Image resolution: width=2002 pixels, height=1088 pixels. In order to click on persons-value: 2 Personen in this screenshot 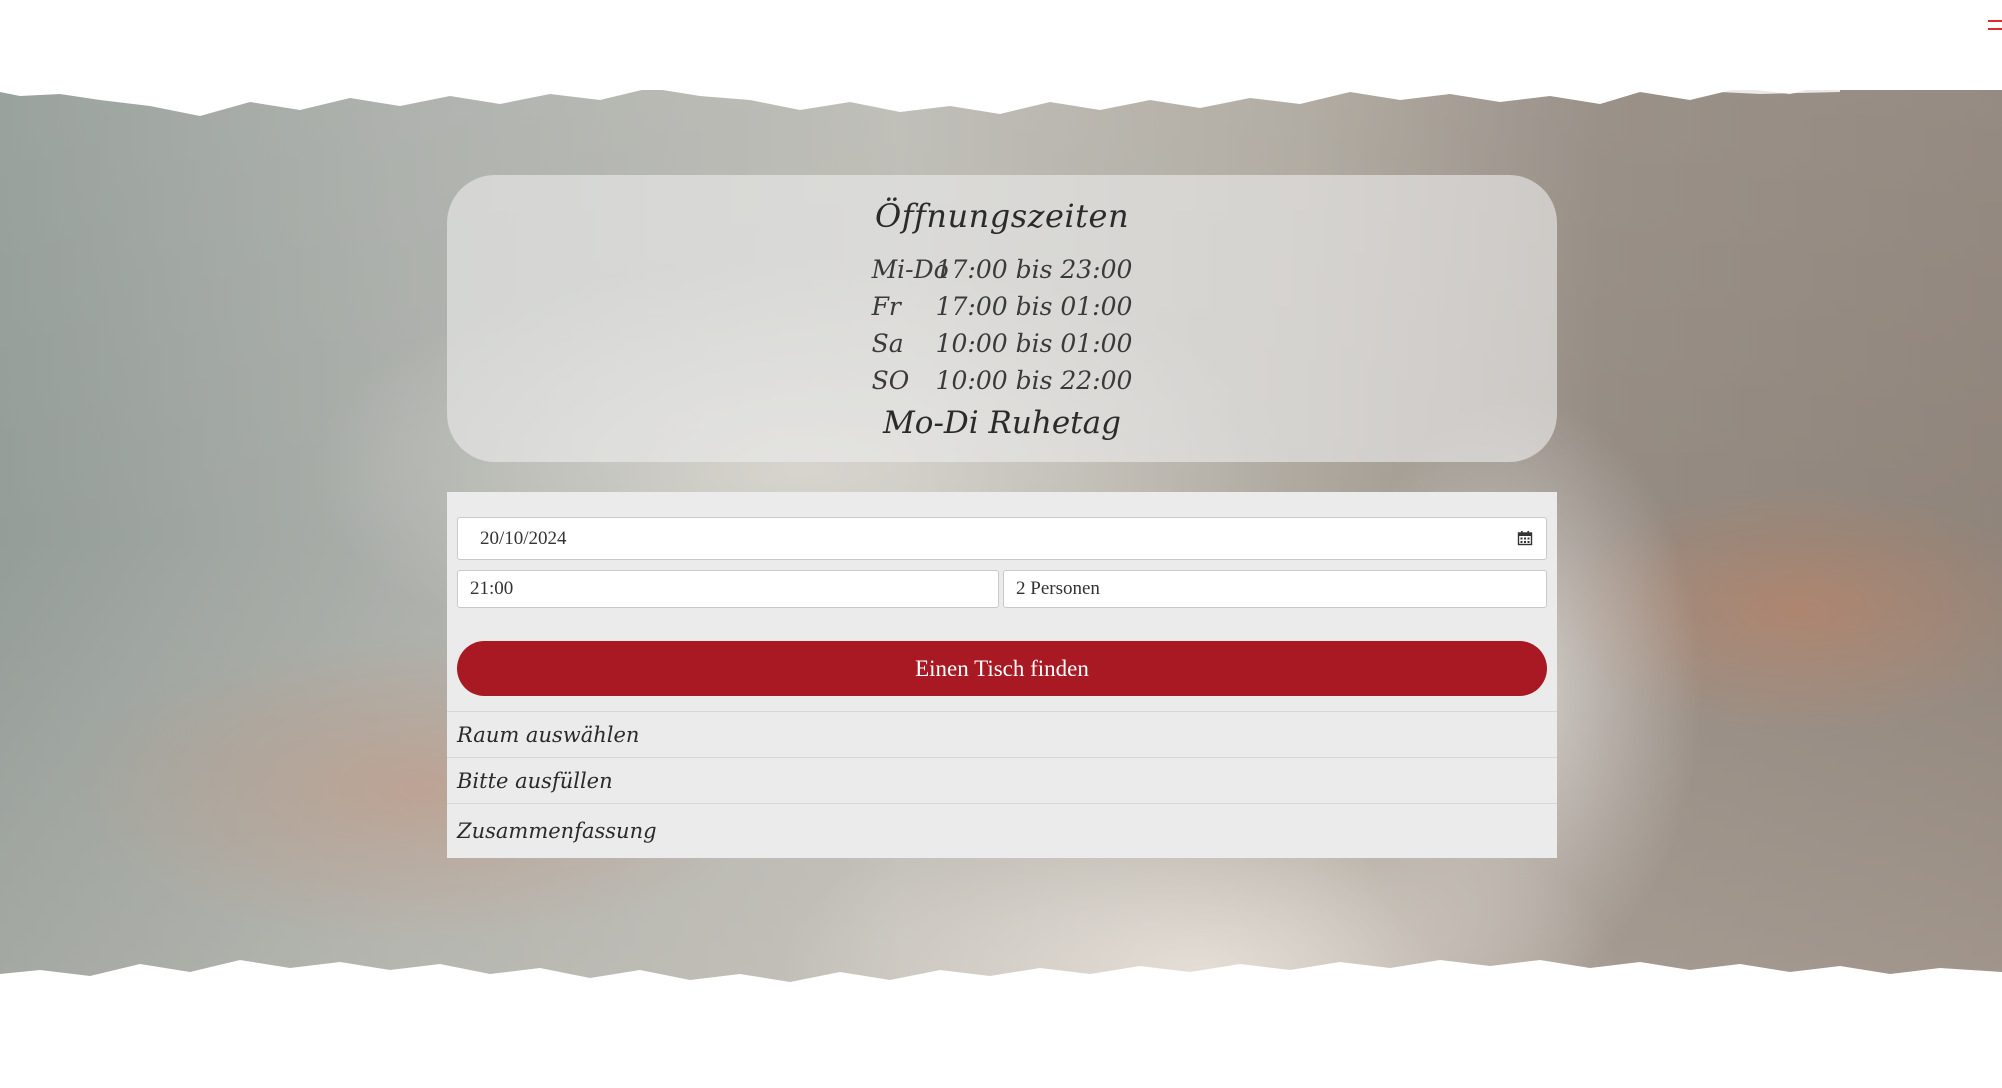, I will do `click(1058, 588)`.